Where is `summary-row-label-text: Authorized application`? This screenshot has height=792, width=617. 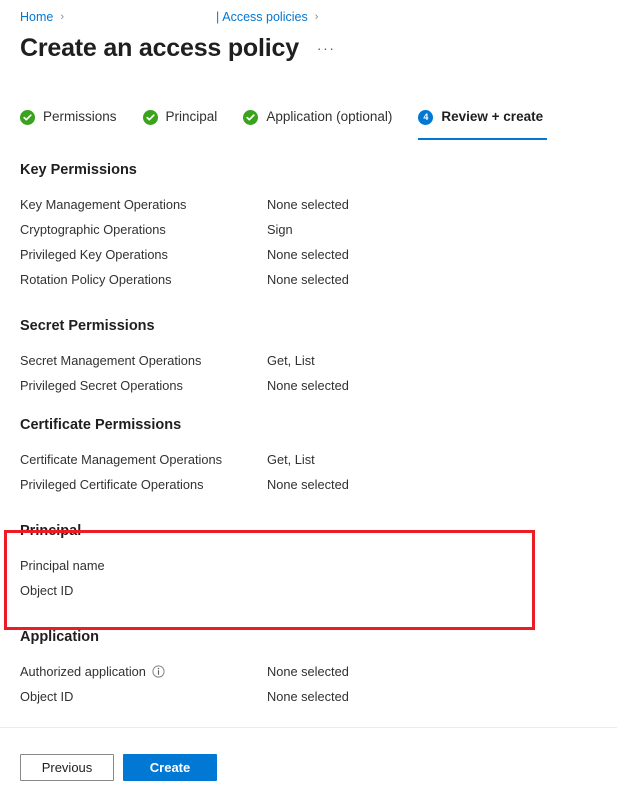
summary-row-label-text: Authorized application is located at coordinates (83, 671).